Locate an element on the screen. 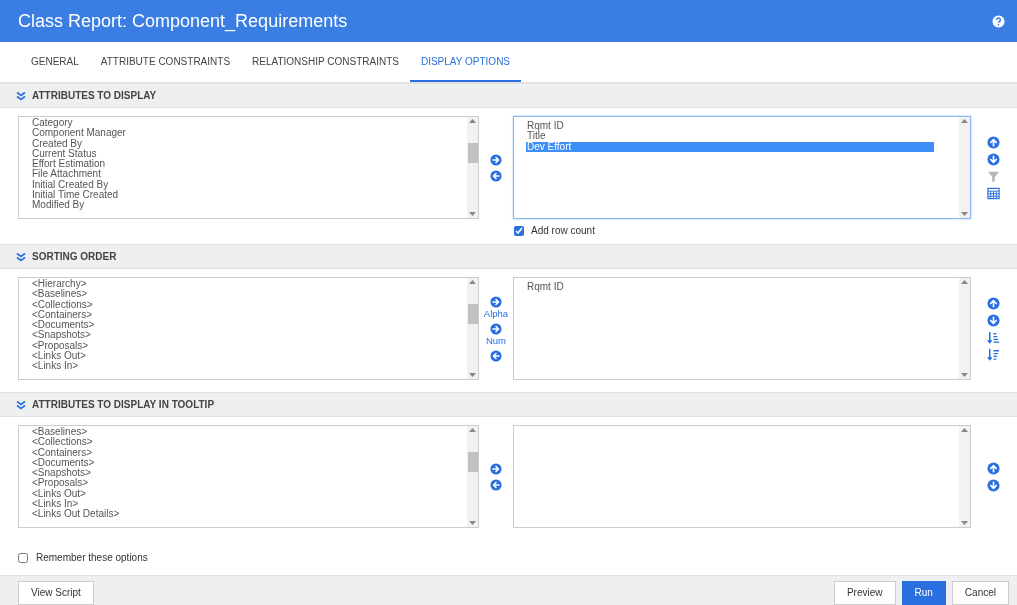 The height and width of the screenshot is (605, 1017). help-icon is located at coordinates (998, 21).